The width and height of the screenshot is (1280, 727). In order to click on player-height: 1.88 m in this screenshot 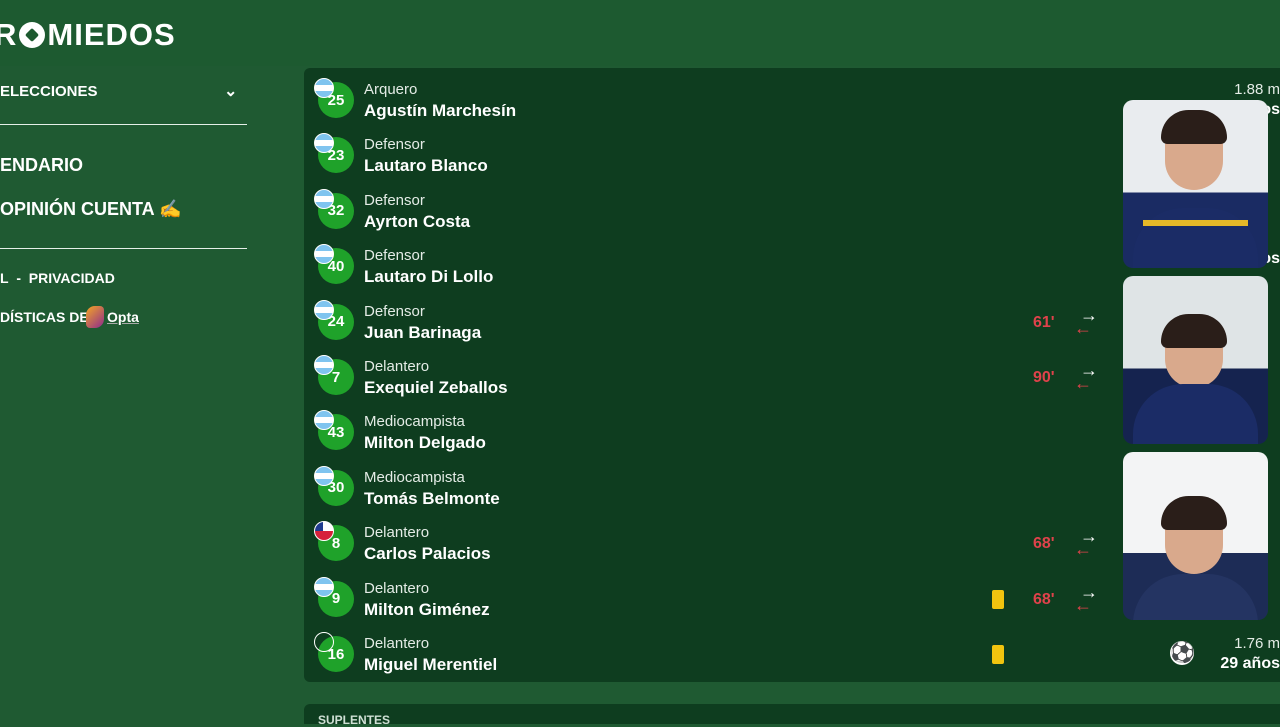, I will do `click(1257, 89)`.